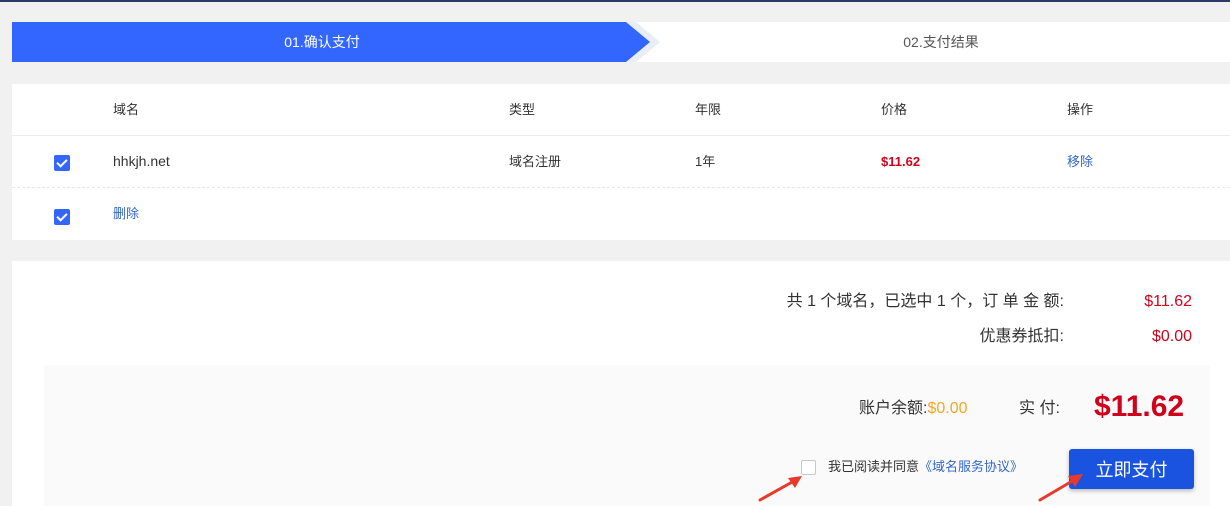  Describe the element at coordinates (522, 109) in the screenshot. I see `header-type: 类型` at that location.